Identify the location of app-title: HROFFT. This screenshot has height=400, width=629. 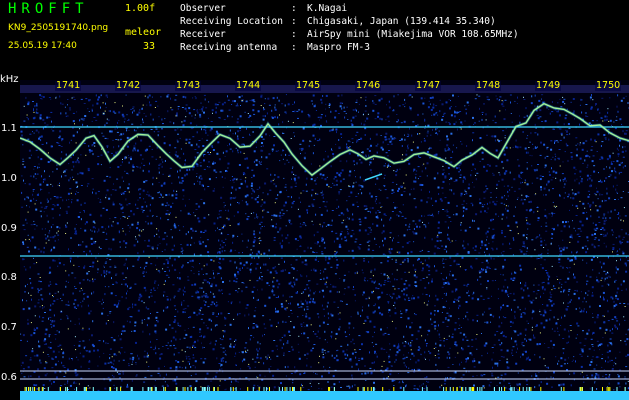
(48, 9).